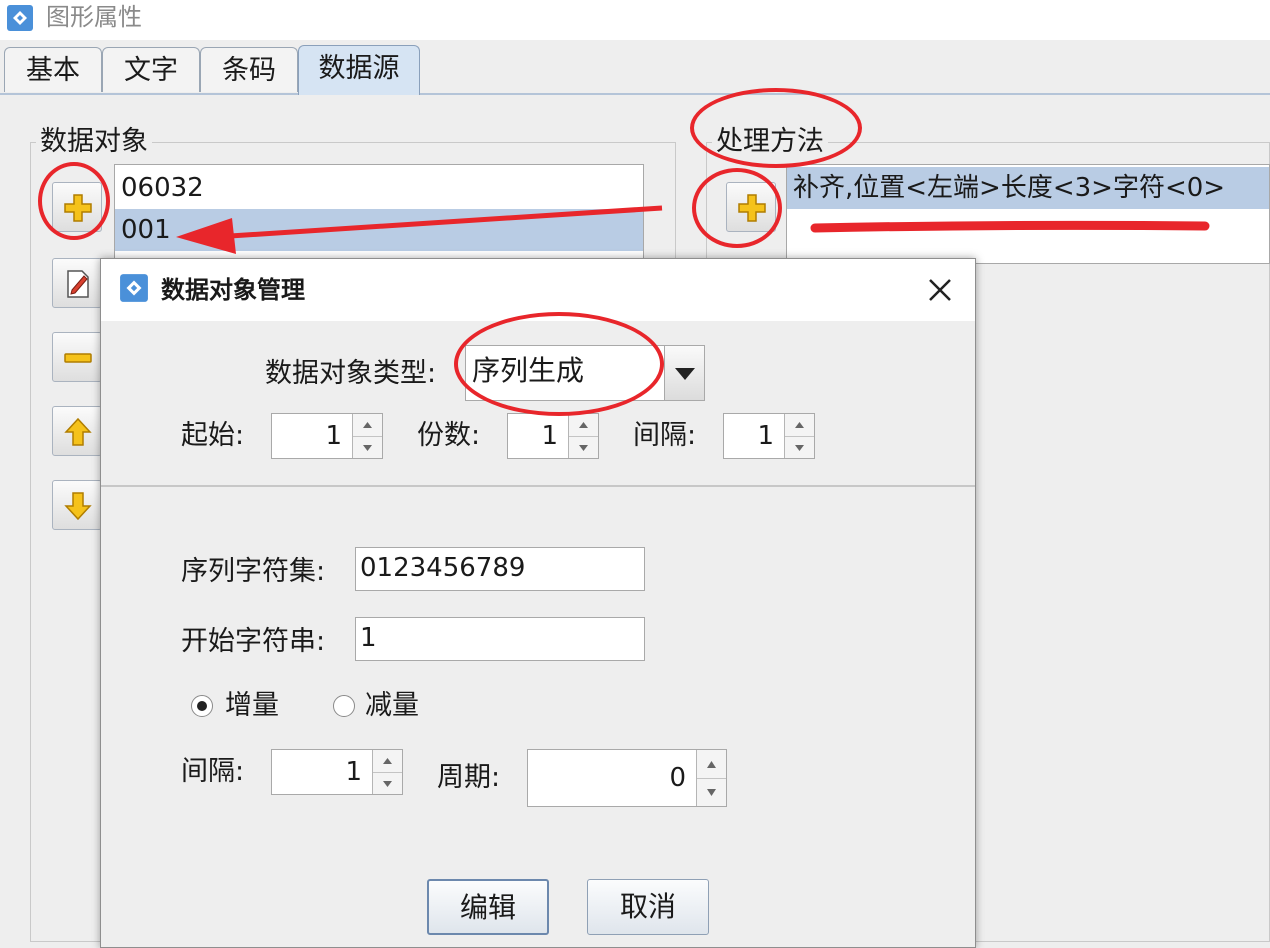 This screenshot has width=1270, height=948. What do you see at coordinates (693, 229) in the screenshot?
I see `annotation-overlay` at bounding box center [693, 229].